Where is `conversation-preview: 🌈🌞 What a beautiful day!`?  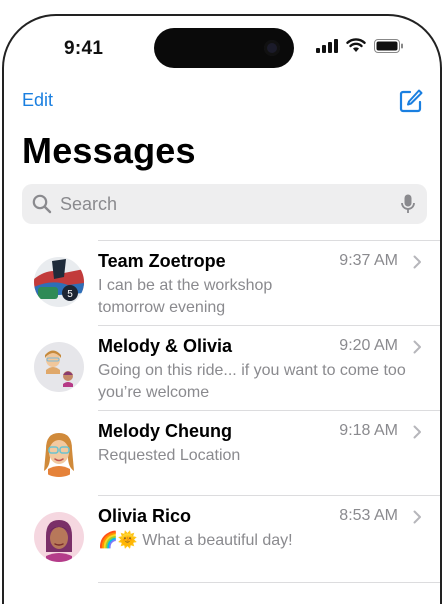
conversation-preview: 🌈🌞 What a beautiful day! is located at coordinates (195, 540).